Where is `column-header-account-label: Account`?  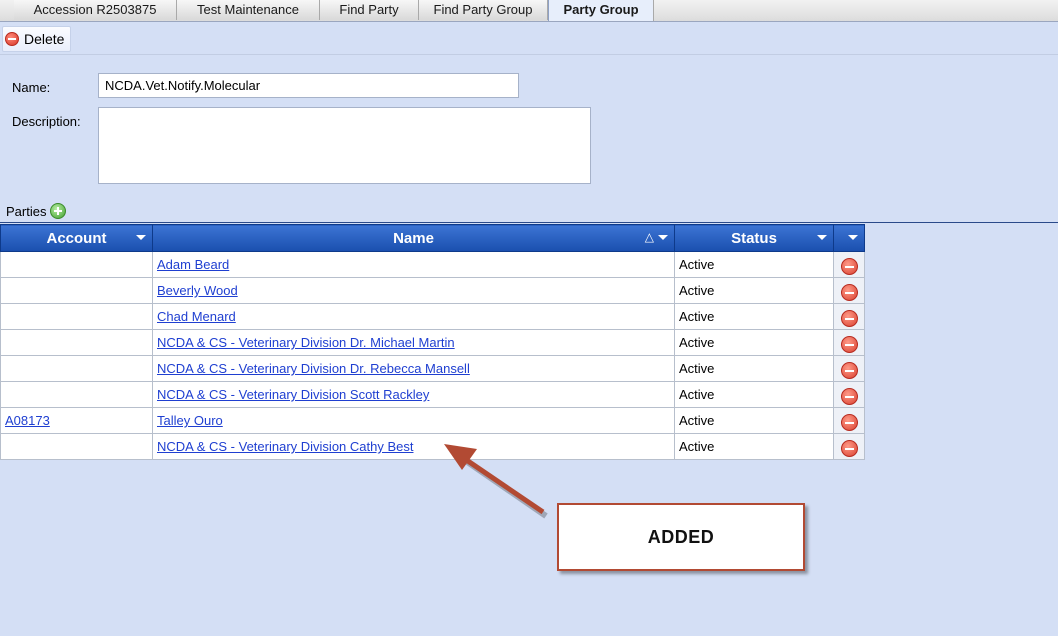 column-header-account-label: Account is located at coordinates (76, 238).